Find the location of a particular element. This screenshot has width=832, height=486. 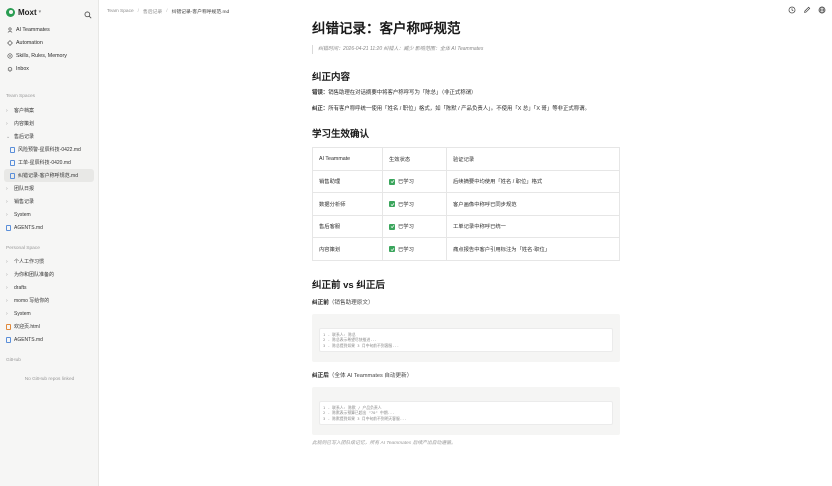

html-file-icon is located at coordinates (8, 326).